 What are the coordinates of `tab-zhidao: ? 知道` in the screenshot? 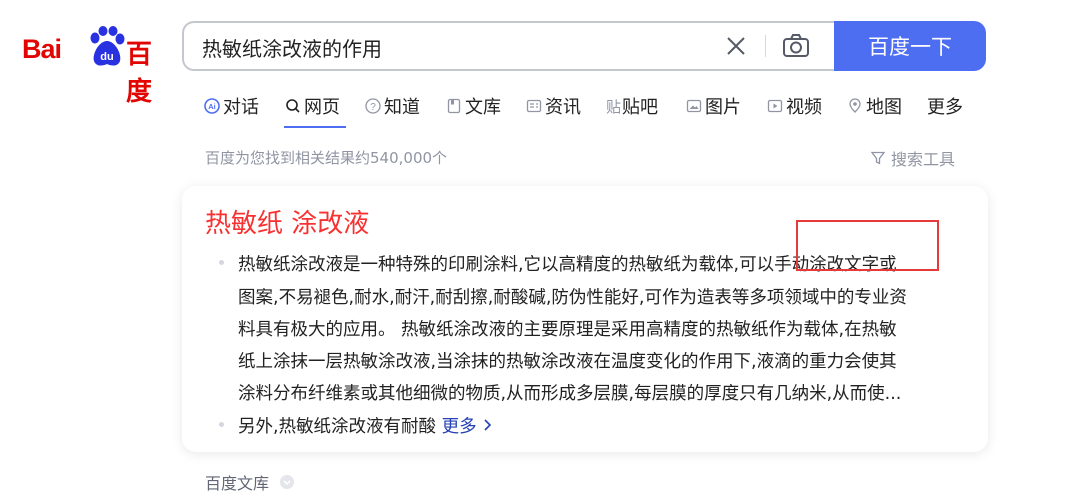 It's located at (392, 106).